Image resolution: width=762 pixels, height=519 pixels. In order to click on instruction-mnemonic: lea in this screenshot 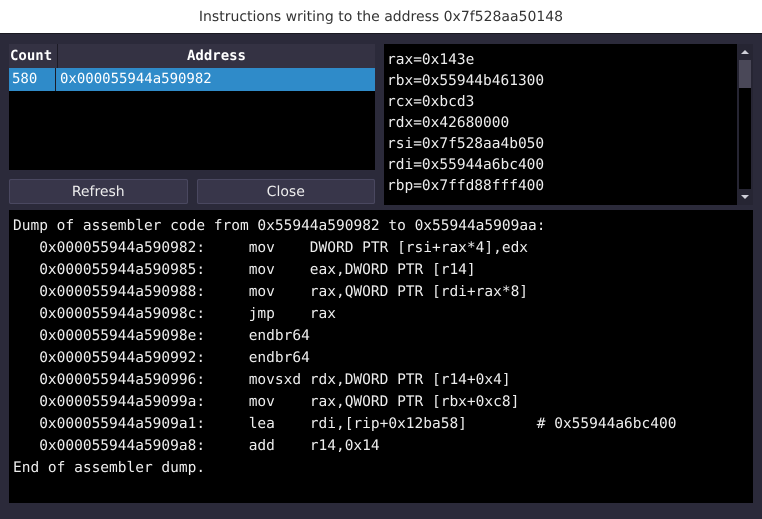, I will do `click(262, 424)`.